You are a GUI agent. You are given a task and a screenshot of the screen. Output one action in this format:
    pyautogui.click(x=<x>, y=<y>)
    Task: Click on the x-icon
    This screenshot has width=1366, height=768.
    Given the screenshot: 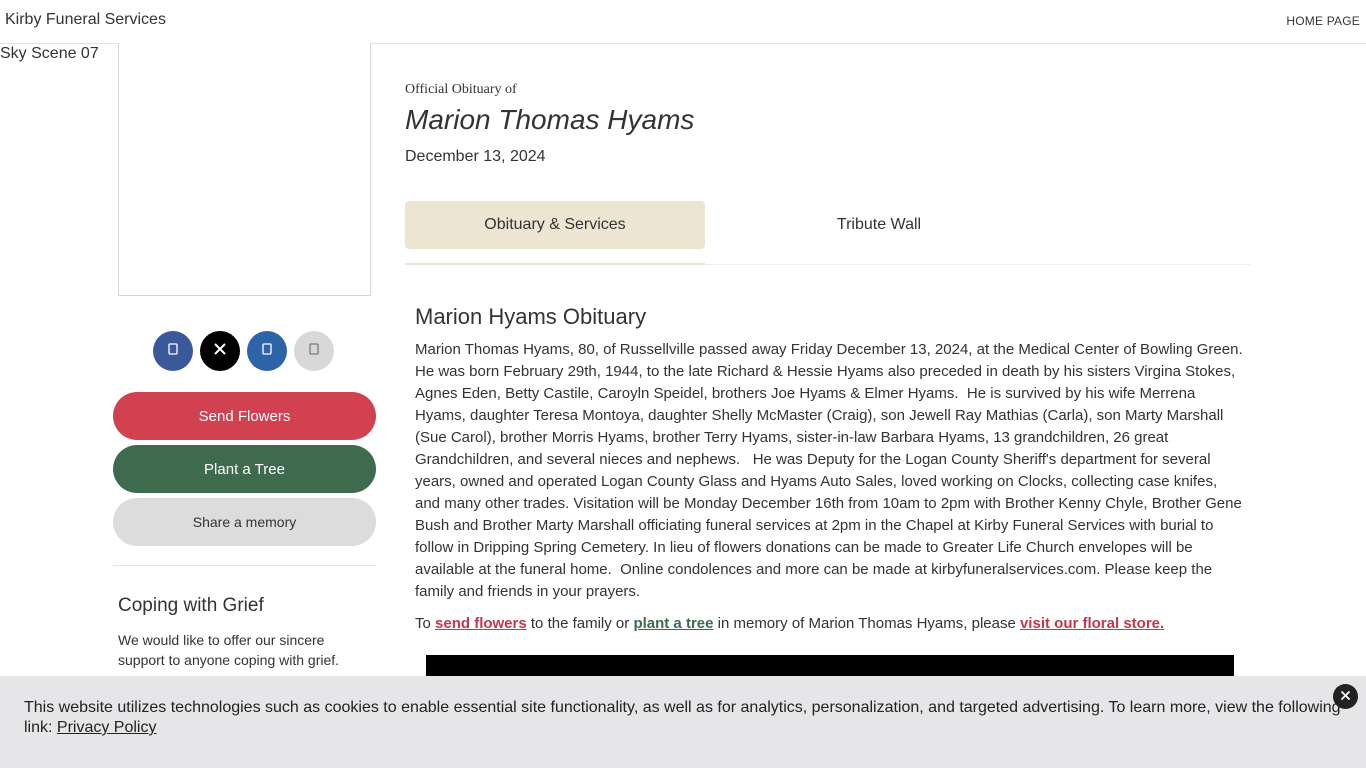 What is the action you would take?
    pyautogui.click(x=220, y=351)
    